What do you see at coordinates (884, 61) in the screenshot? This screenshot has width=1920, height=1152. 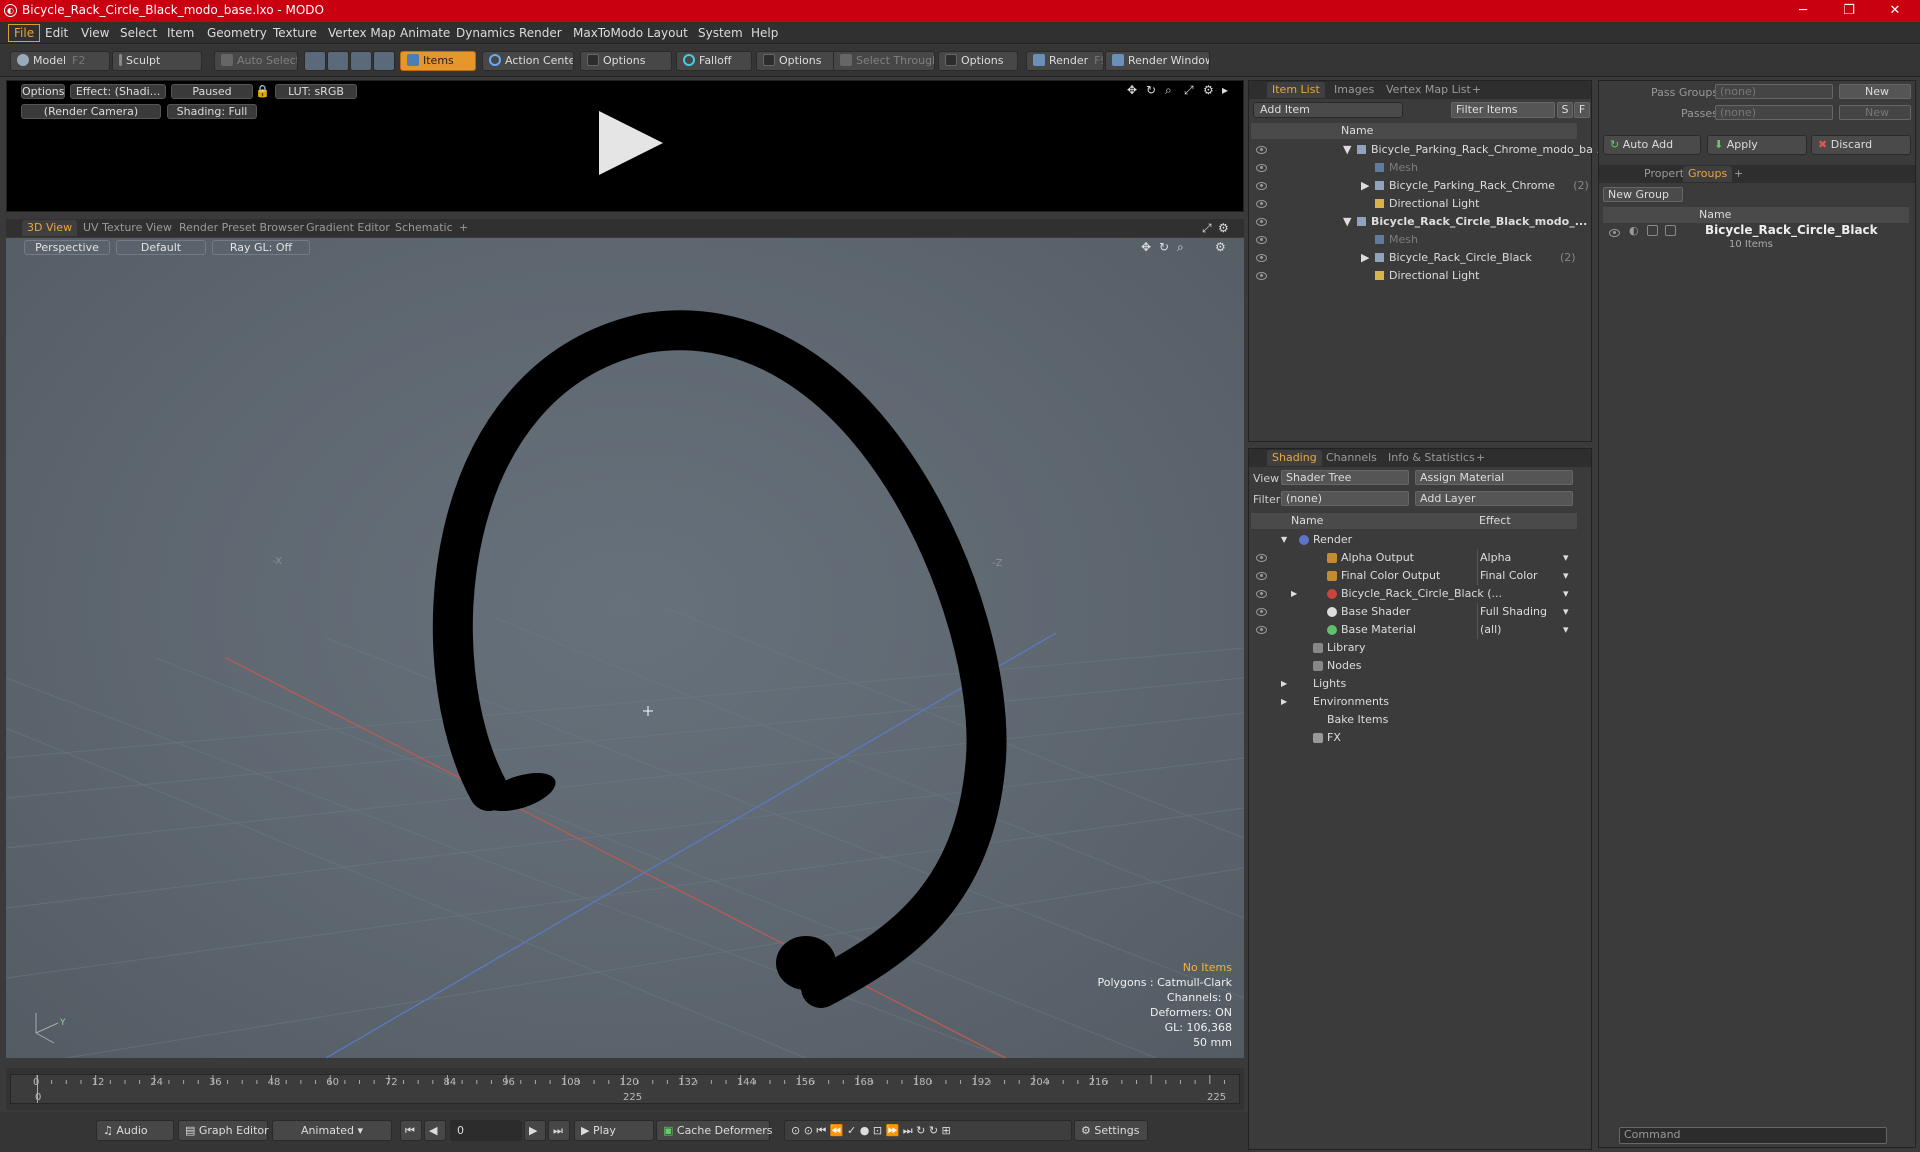 I see `select-through-button: Select Through` at bounding box center [884, 61].